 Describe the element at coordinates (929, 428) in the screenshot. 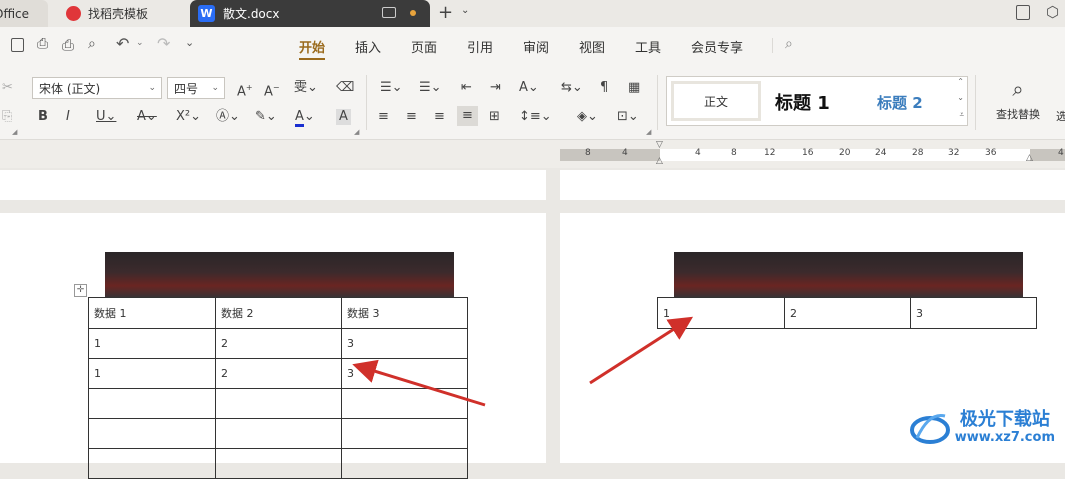

I see `watermark-logo-icon` at that location.